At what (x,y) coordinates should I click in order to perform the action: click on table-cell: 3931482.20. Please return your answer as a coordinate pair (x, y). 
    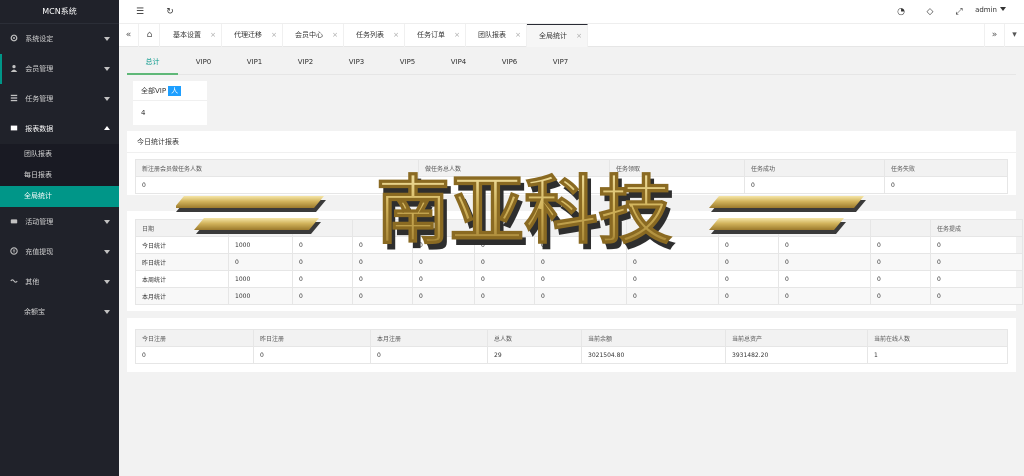
    Looking at the image, I should click on (796, 355).